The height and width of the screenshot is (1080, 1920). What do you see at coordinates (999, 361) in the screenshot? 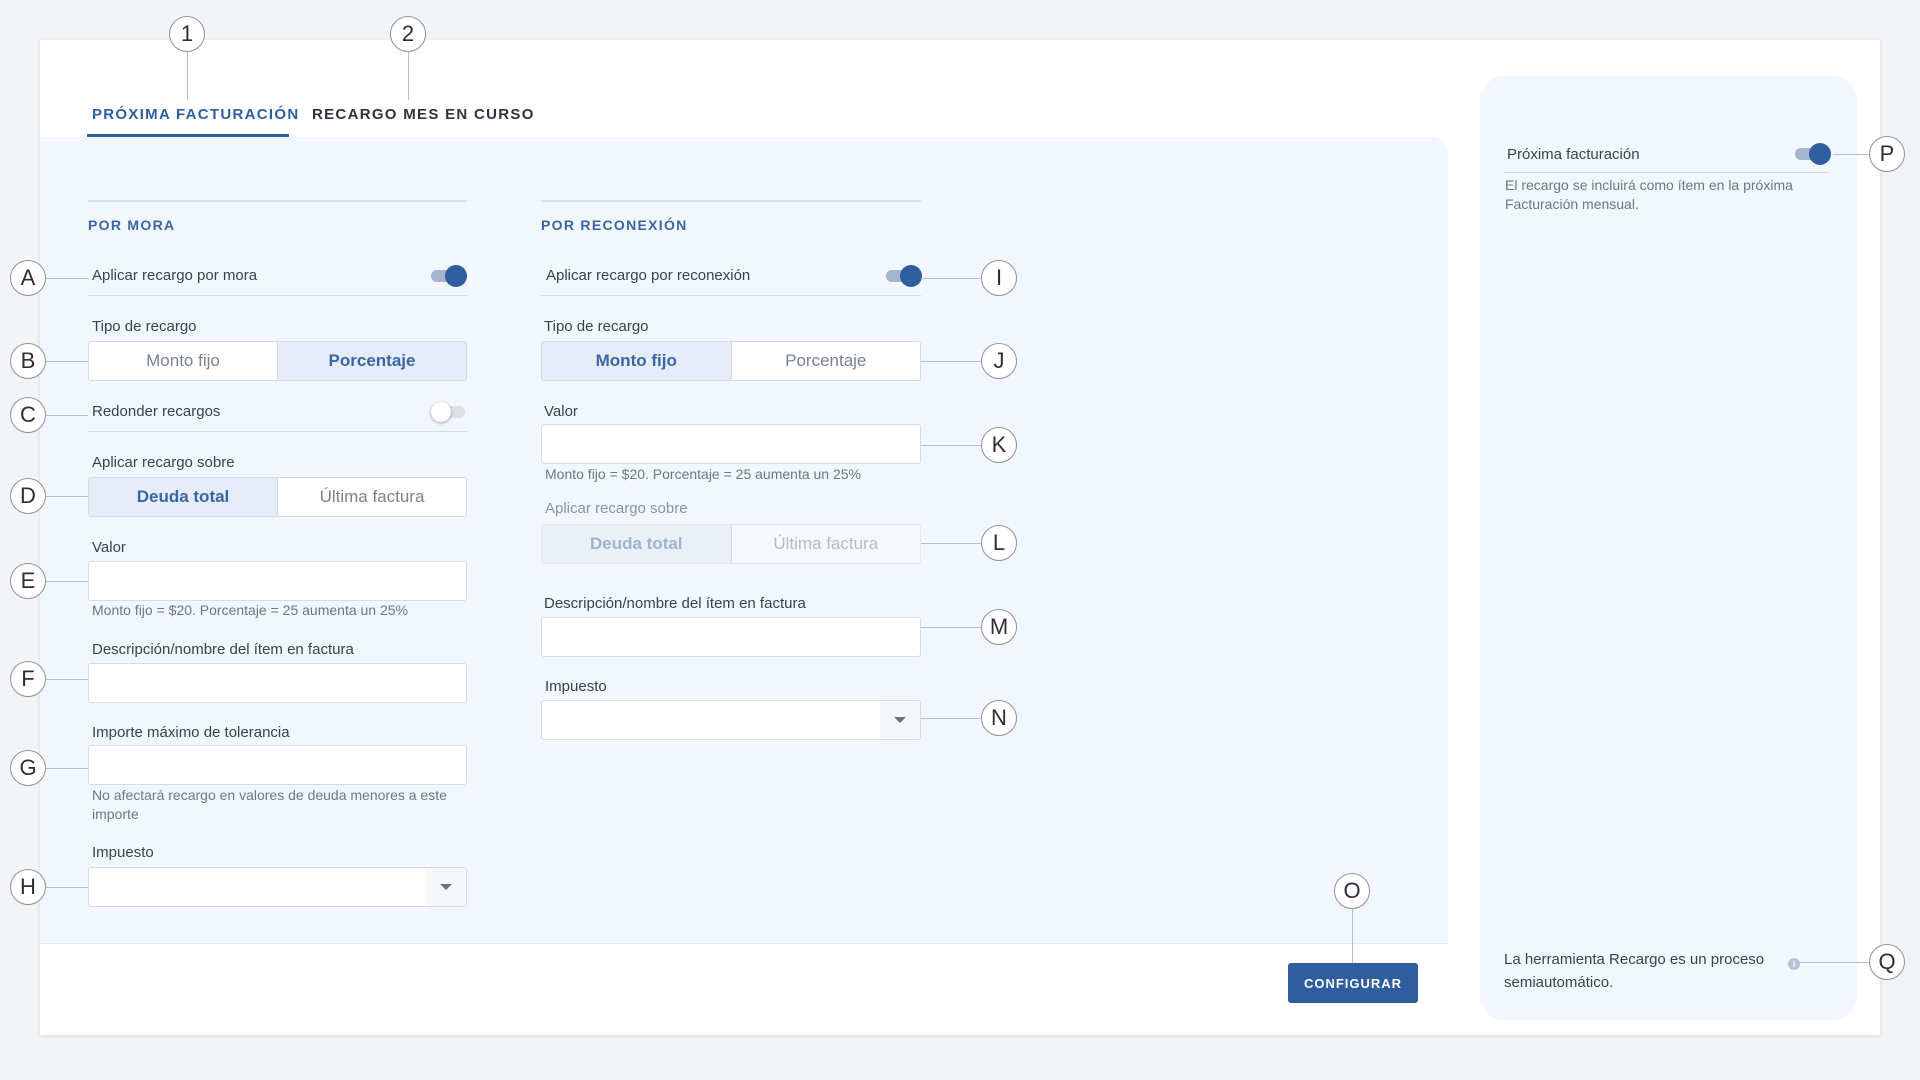
I see `callout-marker: J` at bounding box center [999, 361].